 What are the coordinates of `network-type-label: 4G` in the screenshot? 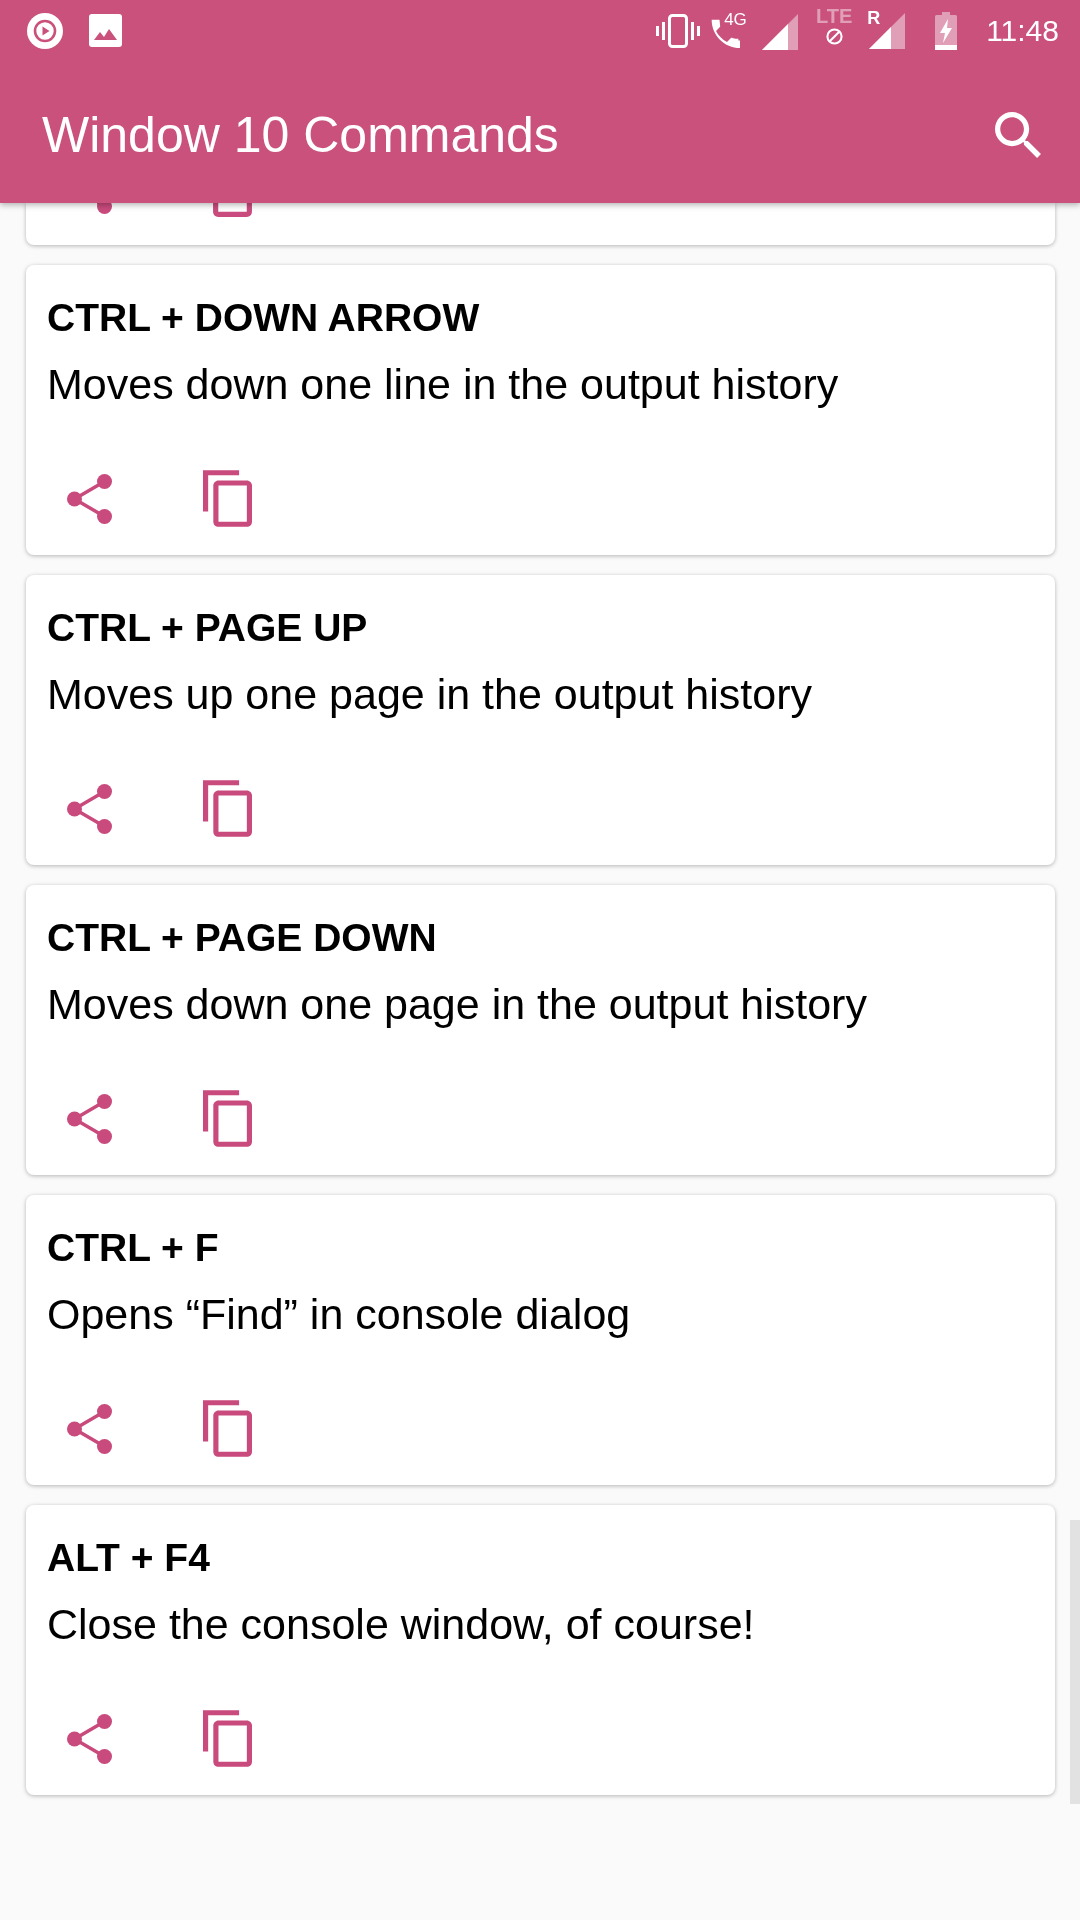 It's located at (735, 19).